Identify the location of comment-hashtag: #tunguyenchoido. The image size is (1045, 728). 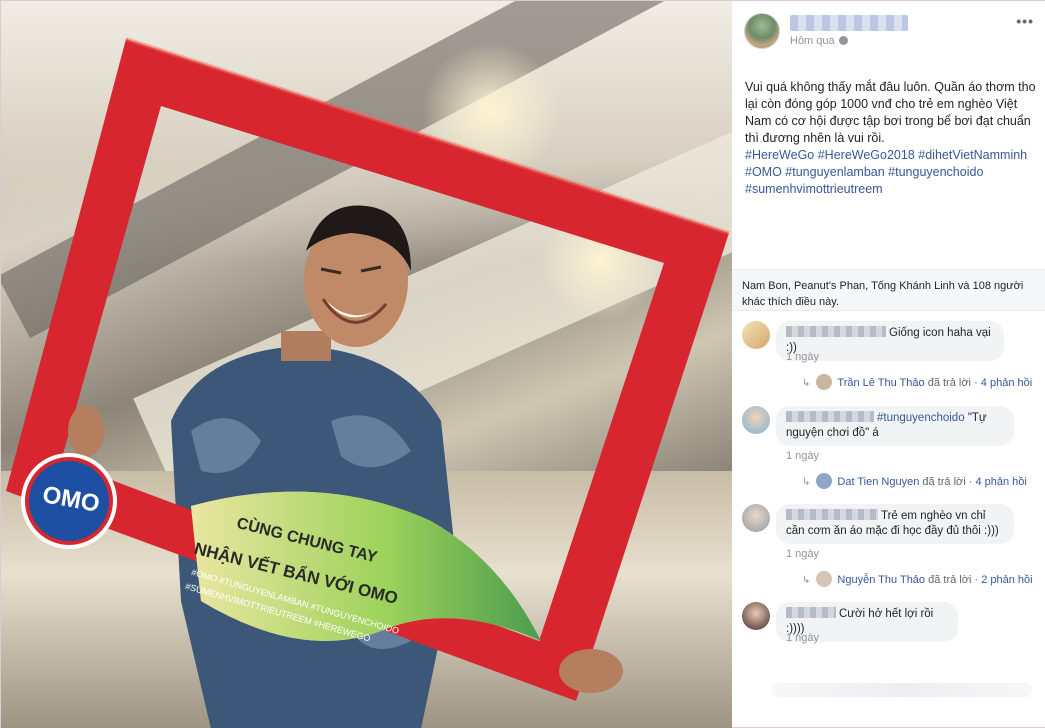
(921, 418).